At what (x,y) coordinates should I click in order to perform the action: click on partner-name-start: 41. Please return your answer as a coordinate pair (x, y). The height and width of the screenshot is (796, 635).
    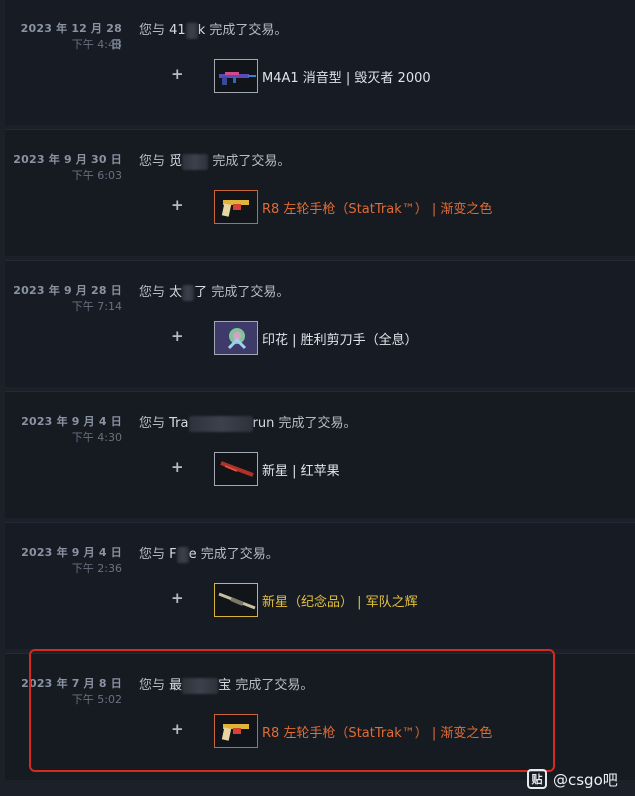
    Looking at the image, I should click on (177, 30).